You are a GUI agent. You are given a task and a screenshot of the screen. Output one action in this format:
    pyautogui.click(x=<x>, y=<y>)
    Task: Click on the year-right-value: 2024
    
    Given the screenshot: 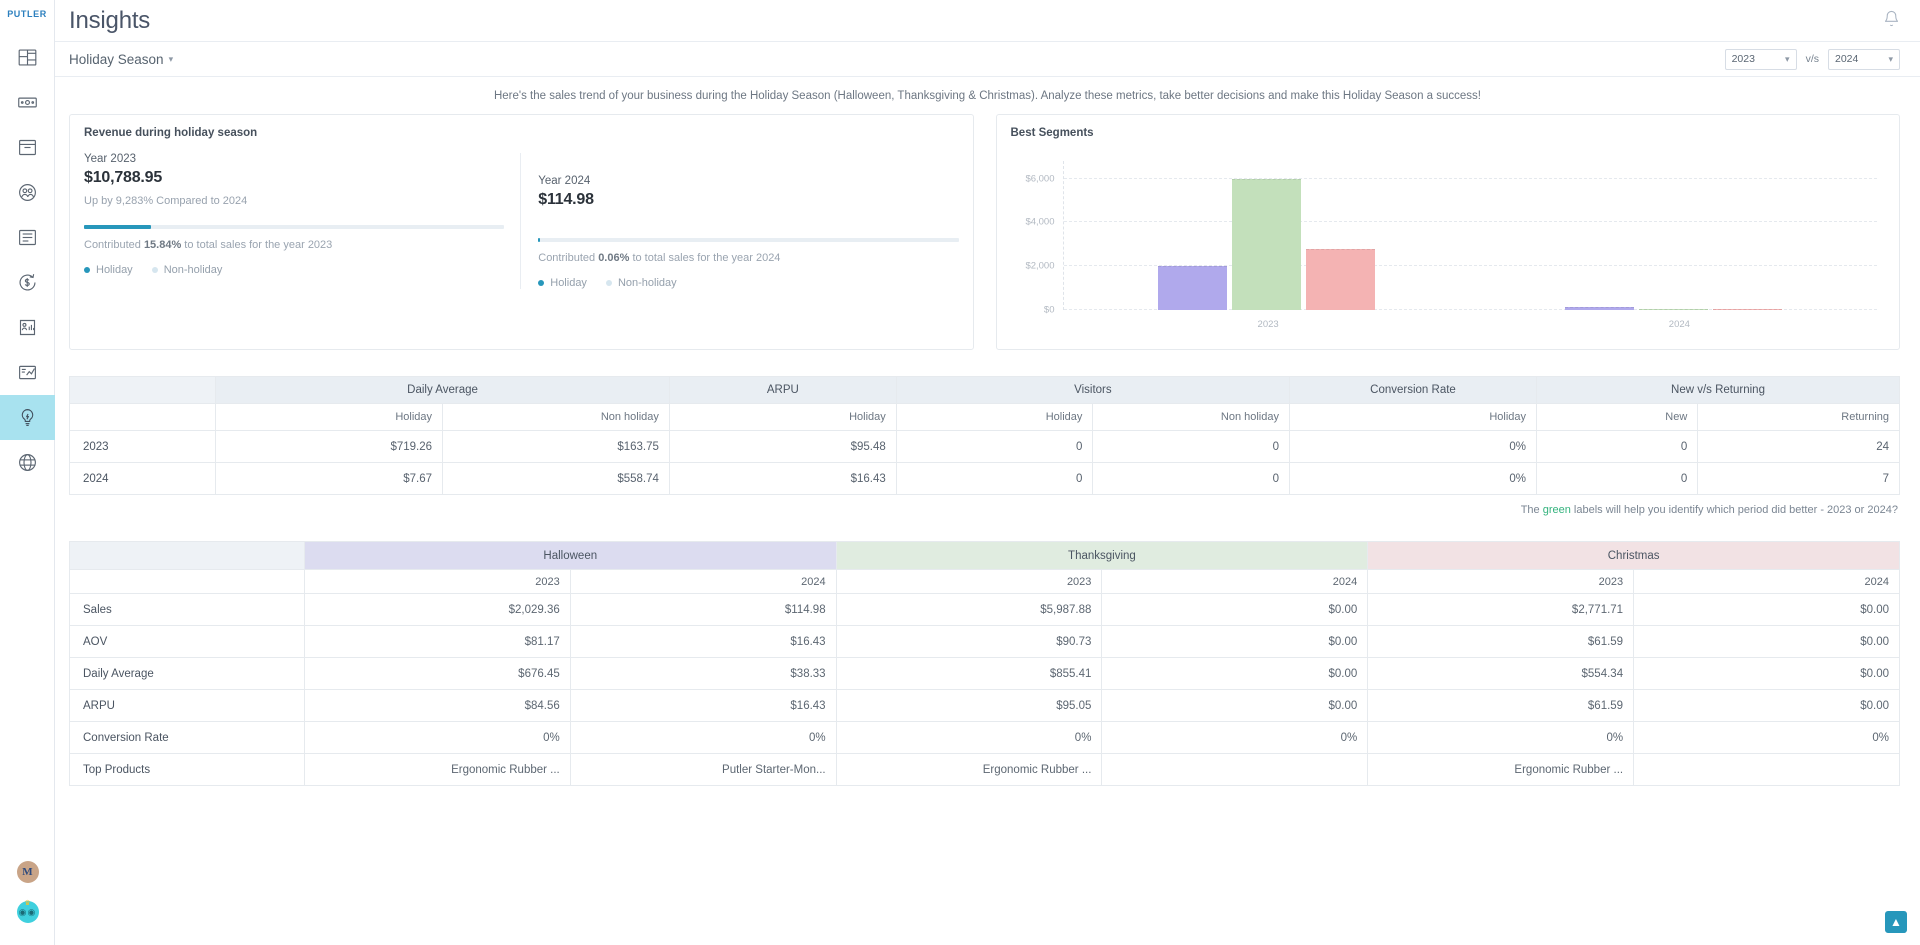 What is the action you would take?
    pyautogui.click(x=1847, y=59)
    